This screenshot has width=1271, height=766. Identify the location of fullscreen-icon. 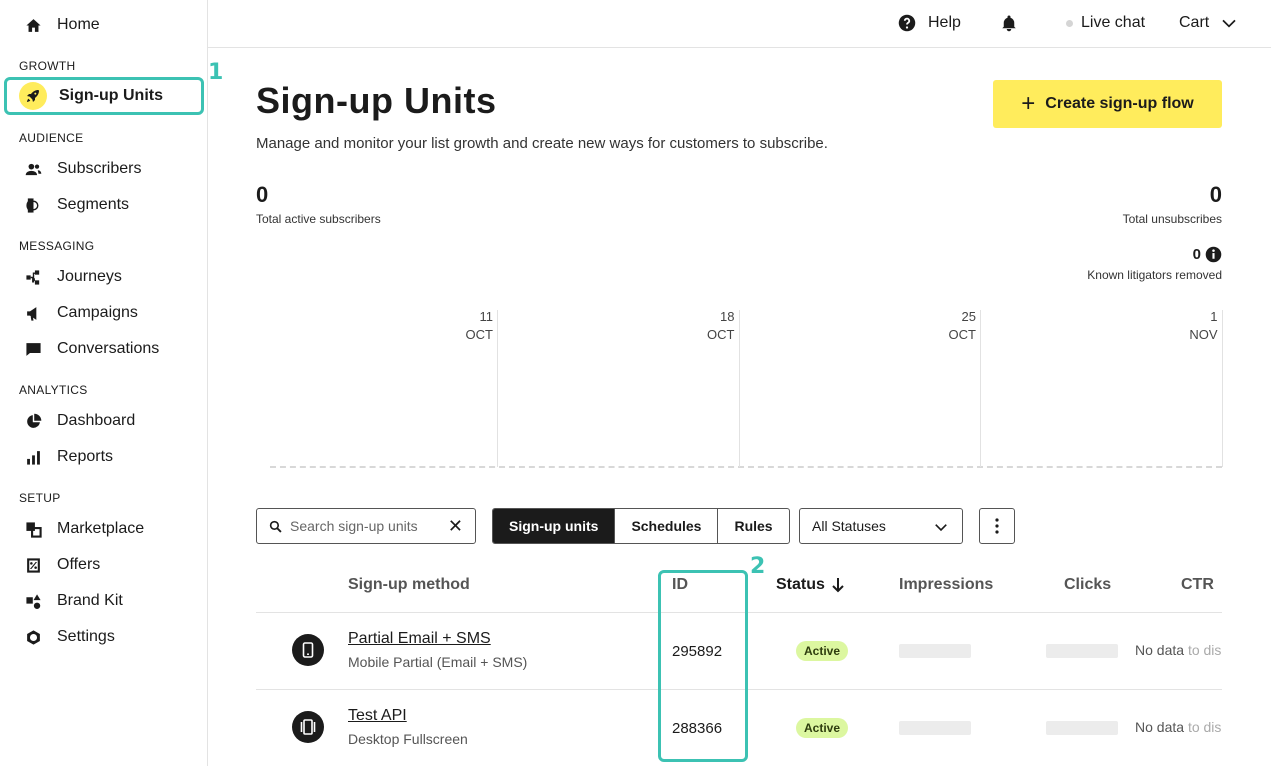
(308, 727).